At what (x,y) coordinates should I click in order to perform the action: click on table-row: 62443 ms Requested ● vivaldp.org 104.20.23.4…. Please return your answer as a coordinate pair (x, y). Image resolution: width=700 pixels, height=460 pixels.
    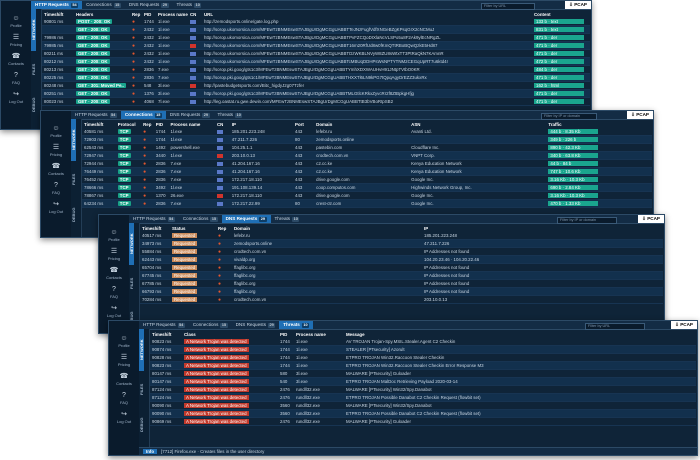
    Looking at the image, I should click on (401, 259).